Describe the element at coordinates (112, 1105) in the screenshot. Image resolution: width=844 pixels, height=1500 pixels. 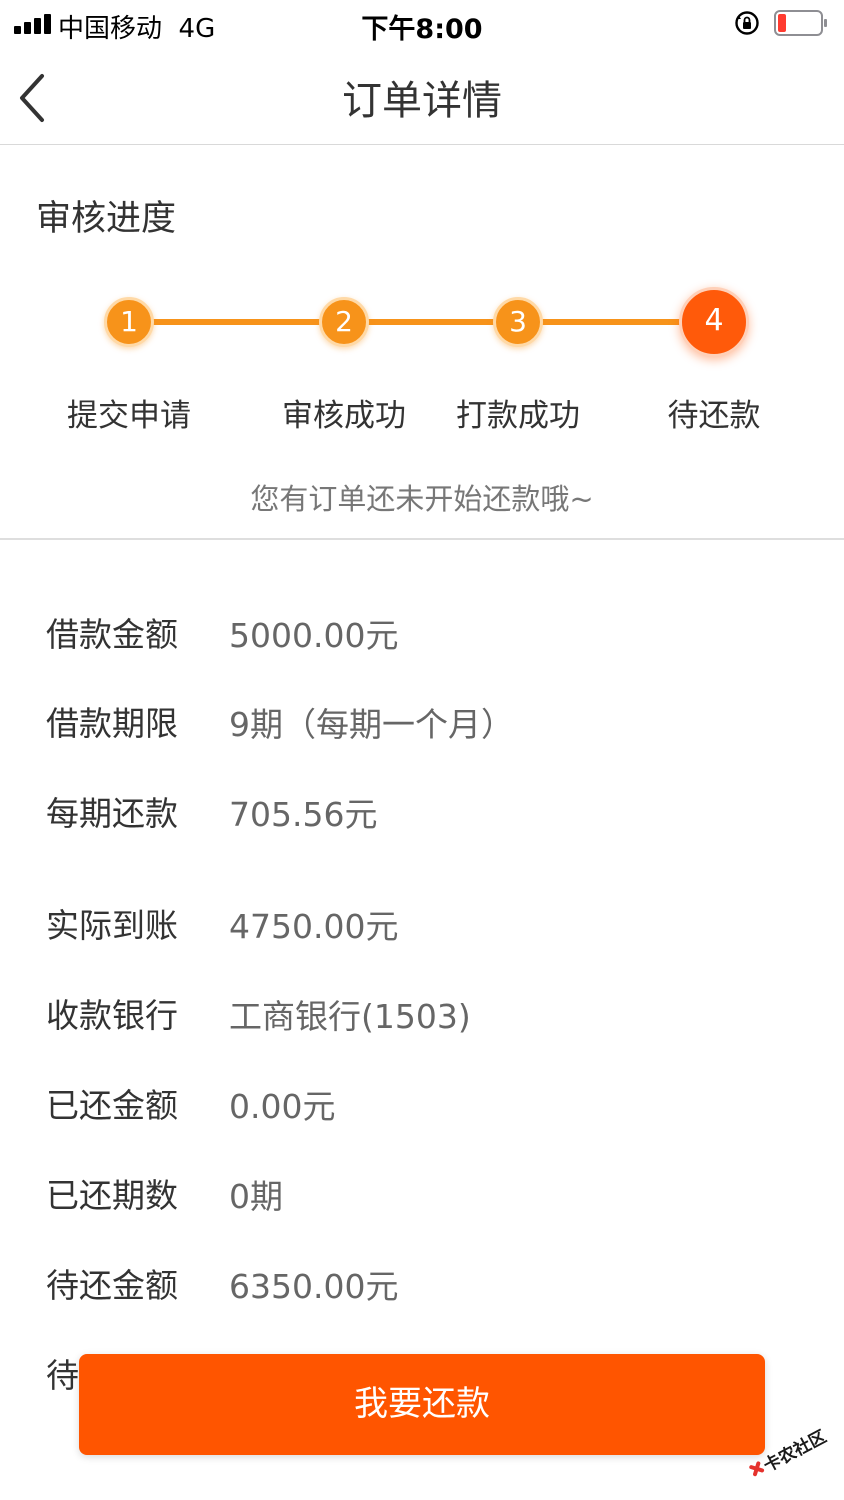
I see `detail-label: 已还金额` at that location.